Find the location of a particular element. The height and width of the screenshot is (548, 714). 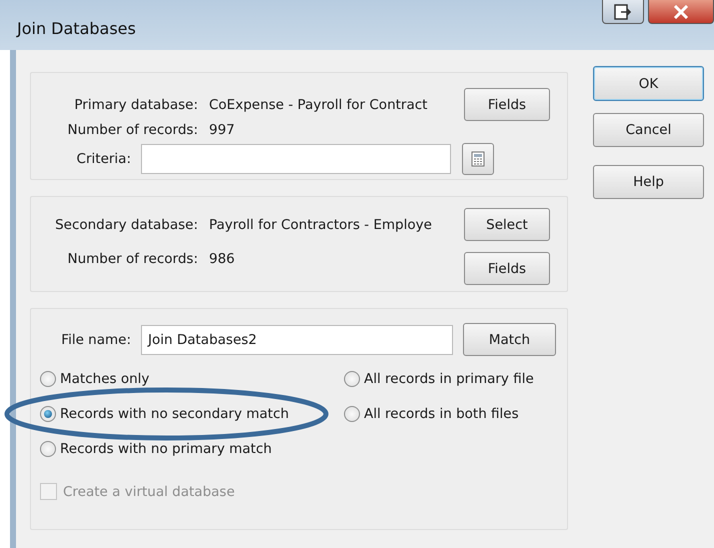

field-label: File name: is located at coordinates (95, 340).